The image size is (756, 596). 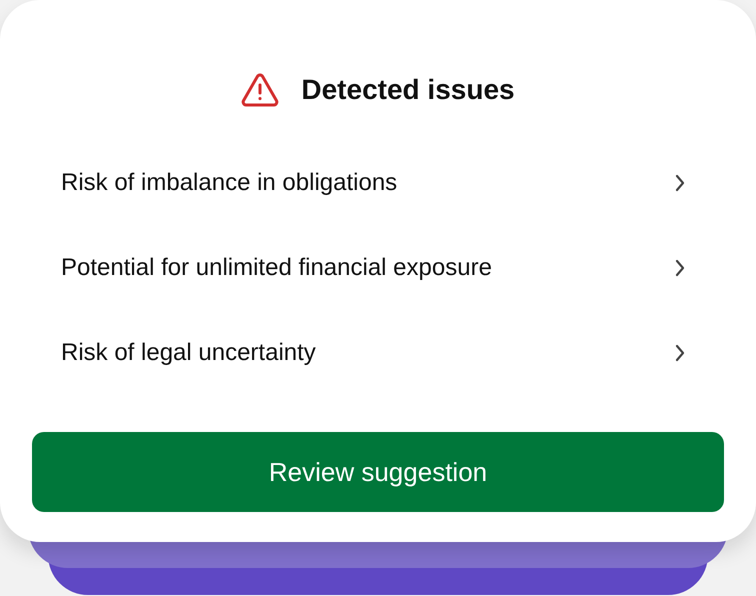 I want to click on issue-item: Risk of legal uncertainty, so click(x=378, y=352).